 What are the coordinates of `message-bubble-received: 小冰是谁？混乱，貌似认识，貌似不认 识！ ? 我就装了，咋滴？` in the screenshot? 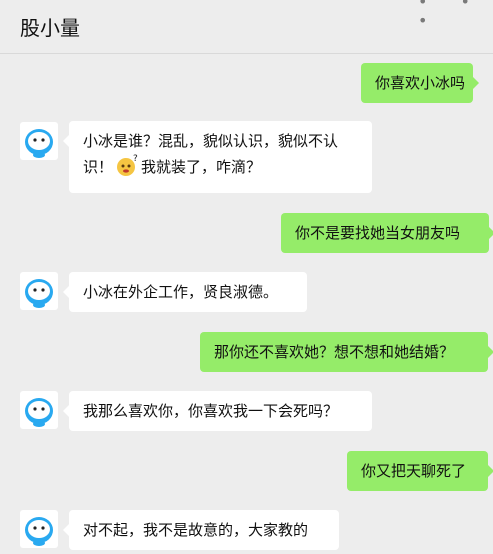 It's located at (217, 157).